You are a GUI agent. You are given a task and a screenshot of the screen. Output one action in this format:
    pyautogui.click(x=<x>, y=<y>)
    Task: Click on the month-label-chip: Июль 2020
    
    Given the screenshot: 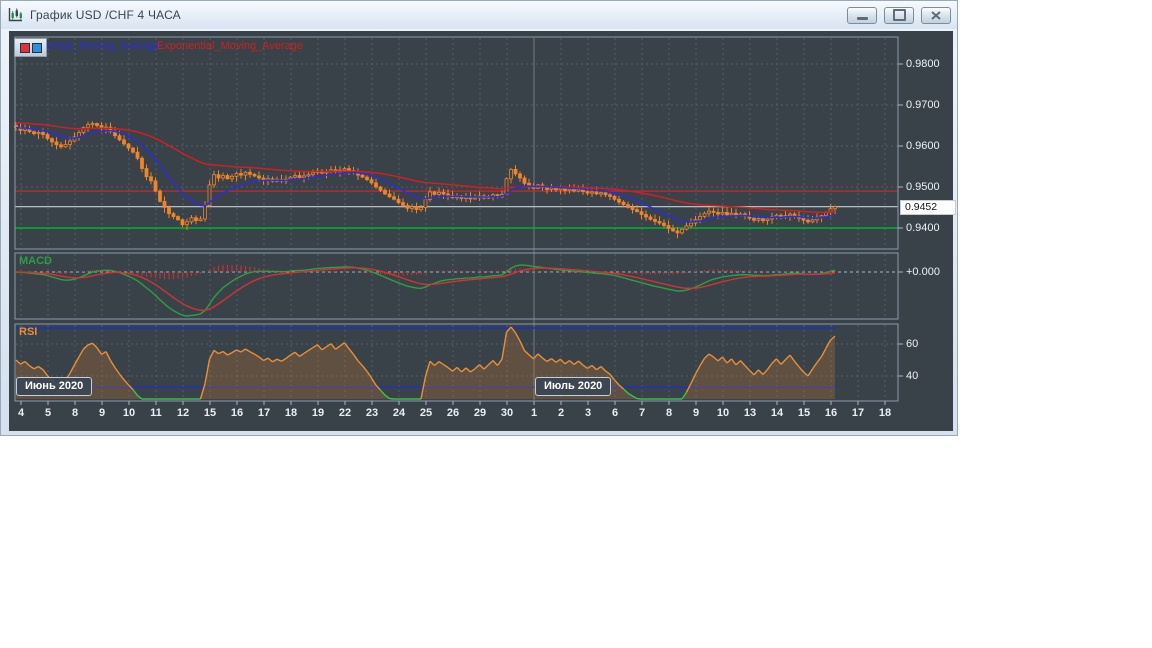 What is the action you would take?
    pyautogui.click(x=573, y=386)
    